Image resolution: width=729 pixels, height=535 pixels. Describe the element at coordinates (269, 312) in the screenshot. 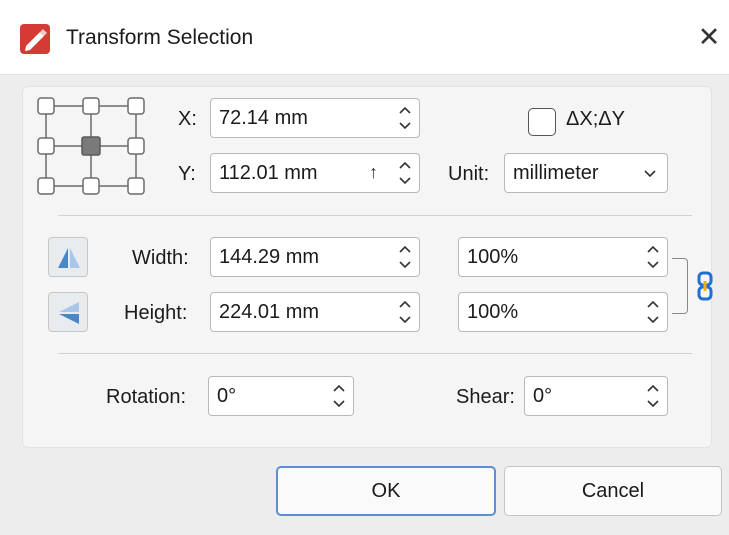

I see `height-value: 224.01 mm` at that location.